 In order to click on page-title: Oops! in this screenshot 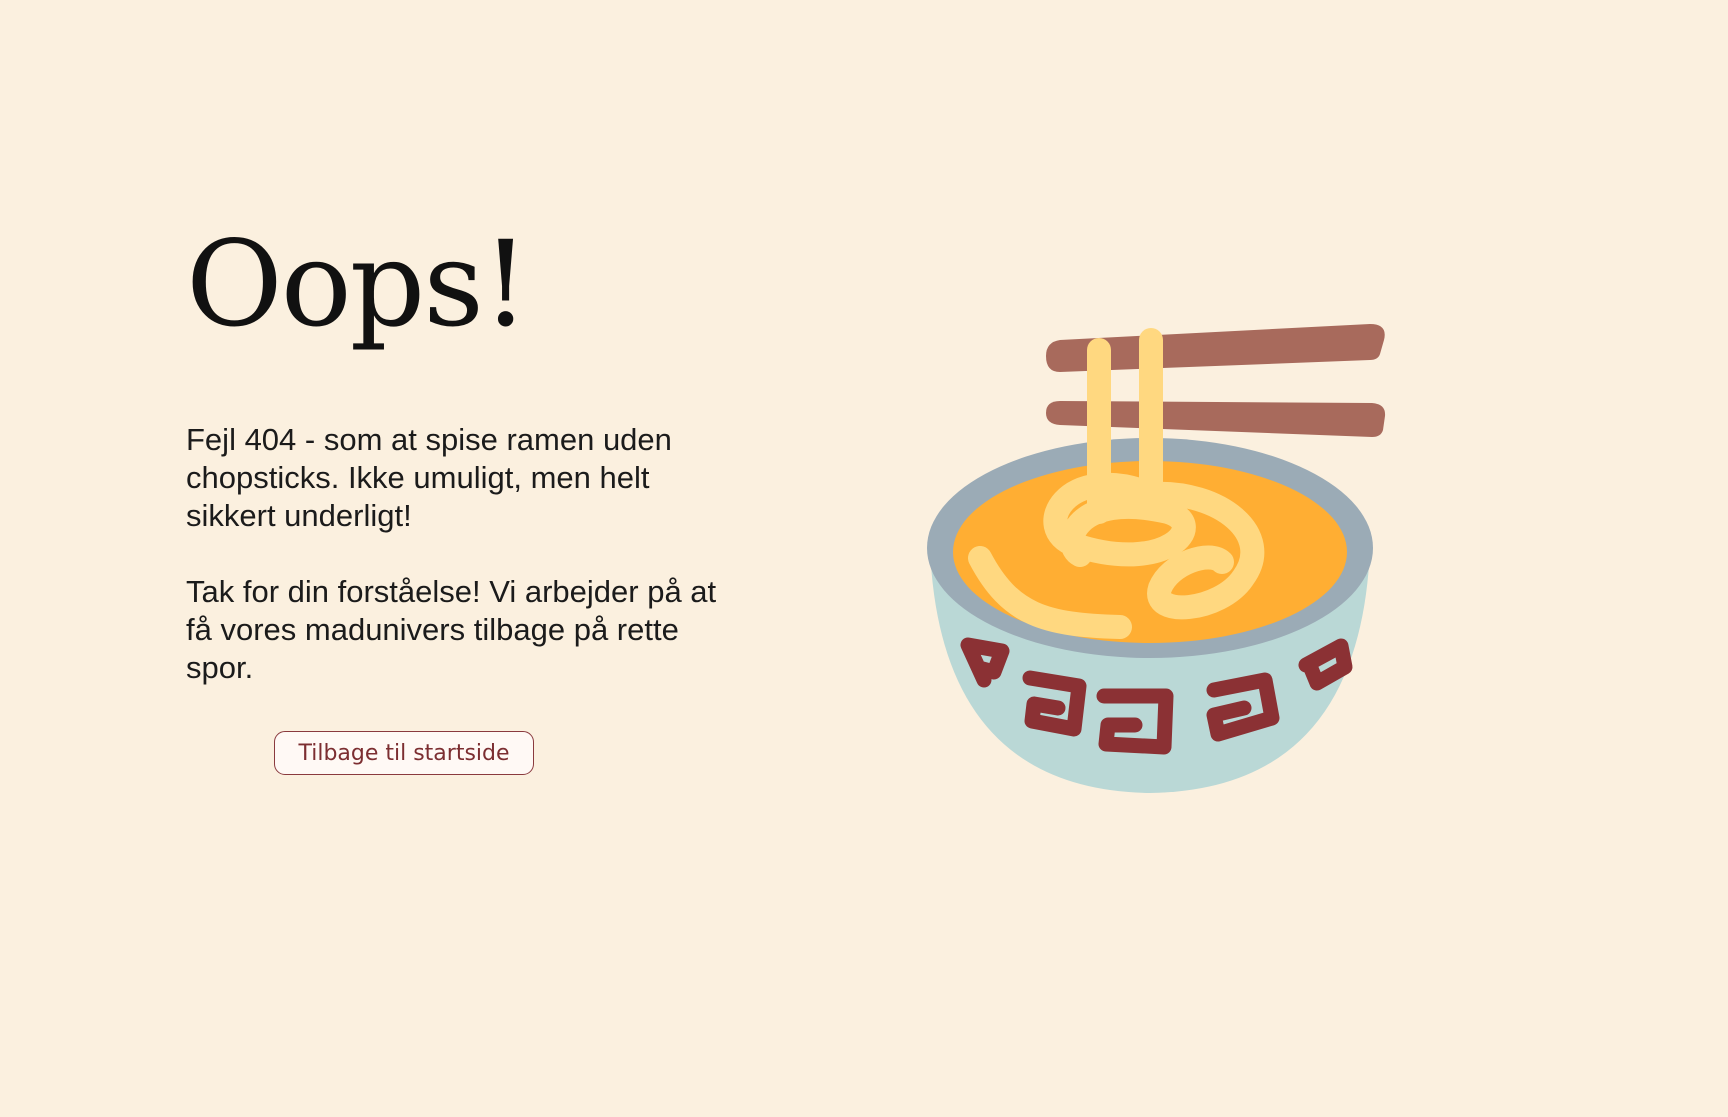, I will do `click(357, 284)`.